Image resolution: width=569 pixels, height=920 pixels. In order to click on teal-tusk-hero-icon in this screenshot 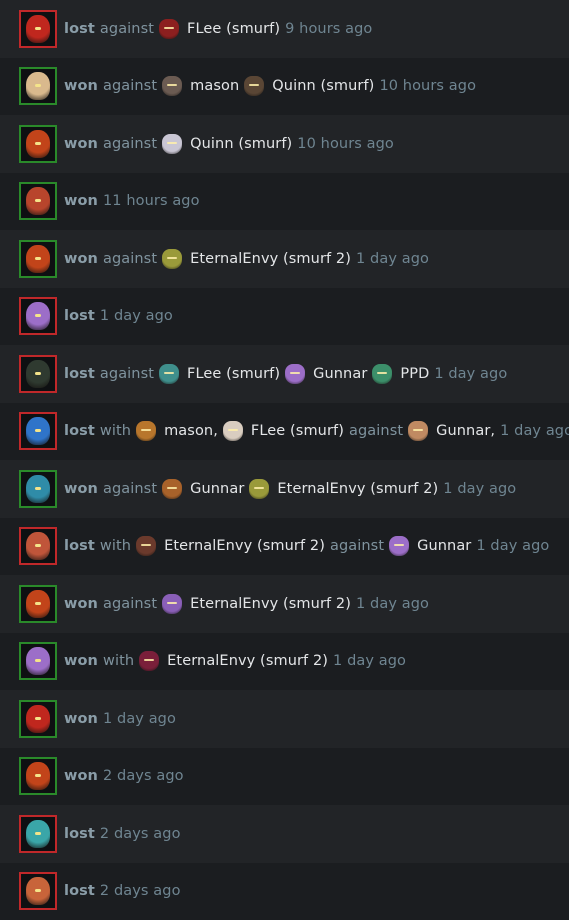, I will do `click(169, 374)`.